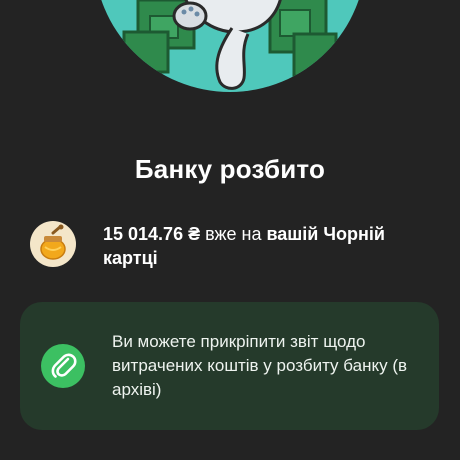 This screenshot has height=460, width=460. What do you see at coordinates (63, 366) in the screenshot?
I see `paperclip-icon` at bounding box center [63, 366].